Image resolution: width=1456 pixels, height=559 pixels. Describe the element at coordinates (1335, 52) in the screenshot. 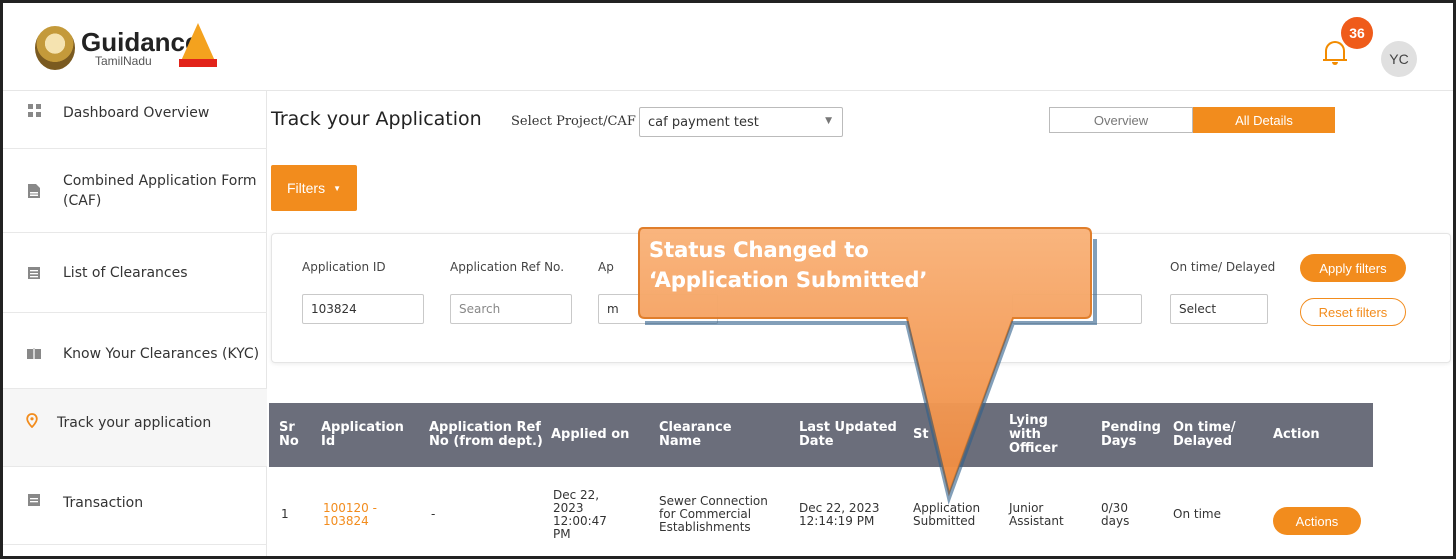

I see `notification-bell-icon` at that location.